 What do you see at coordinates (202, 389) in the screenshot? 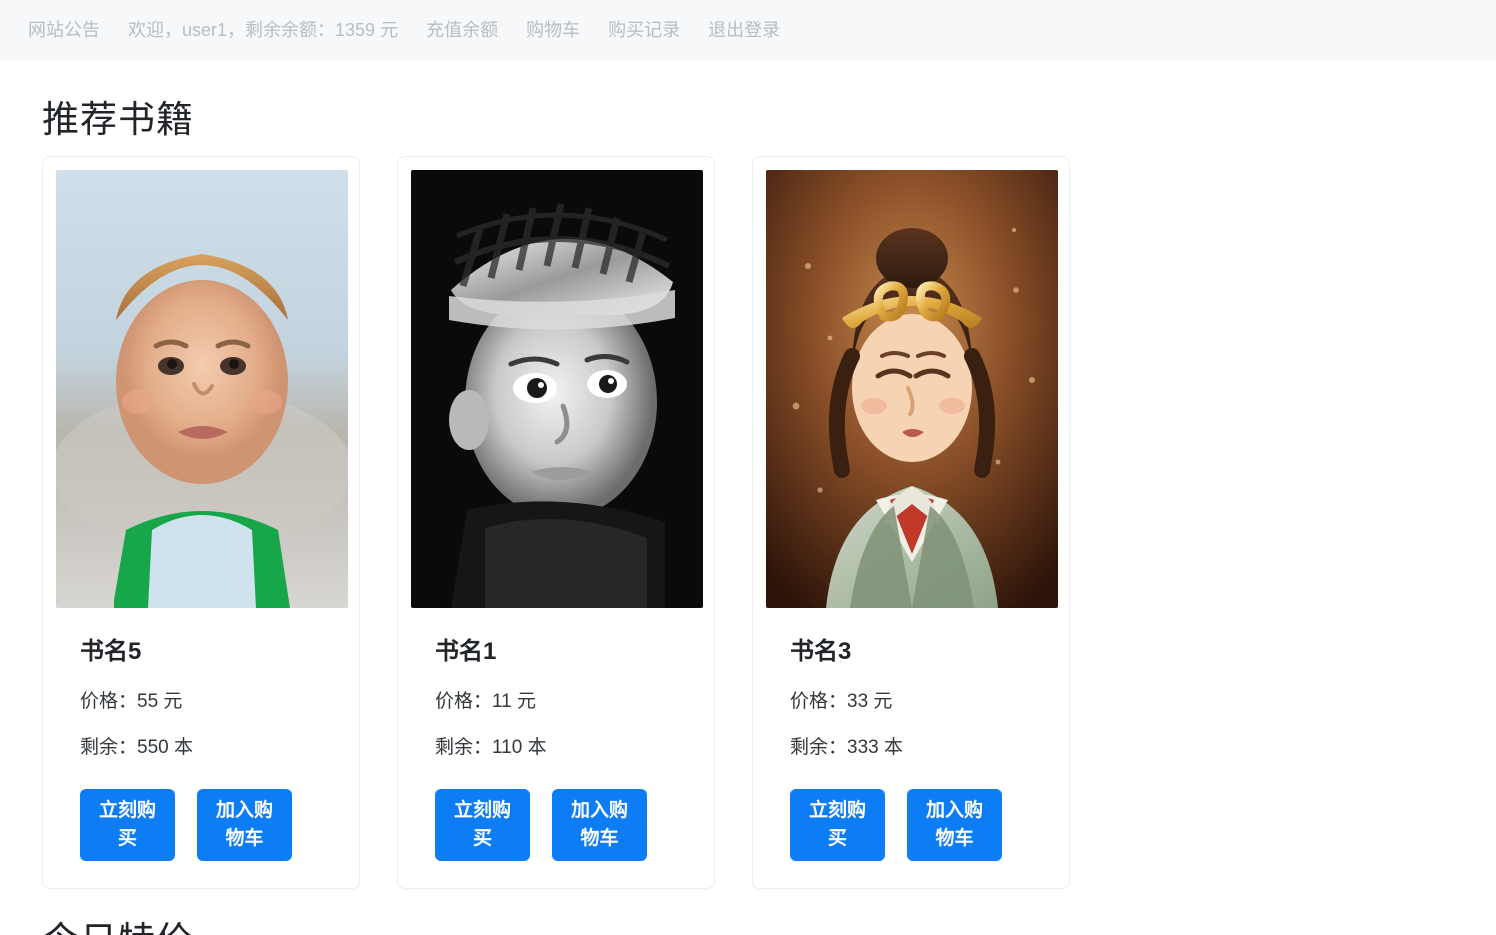
I see `book-cover-baby-green-shirt` at bounding box center [202, 389].